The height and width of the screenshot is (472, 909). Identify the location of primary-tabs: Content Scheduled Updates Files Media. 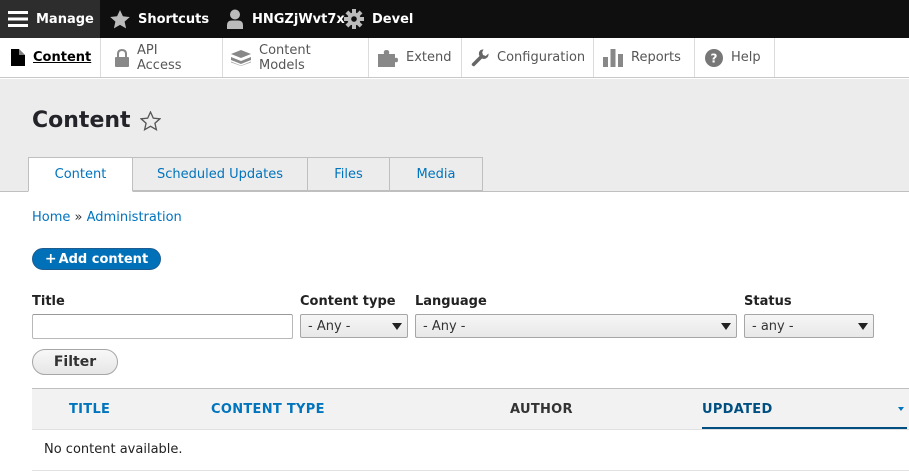
(255, 174).